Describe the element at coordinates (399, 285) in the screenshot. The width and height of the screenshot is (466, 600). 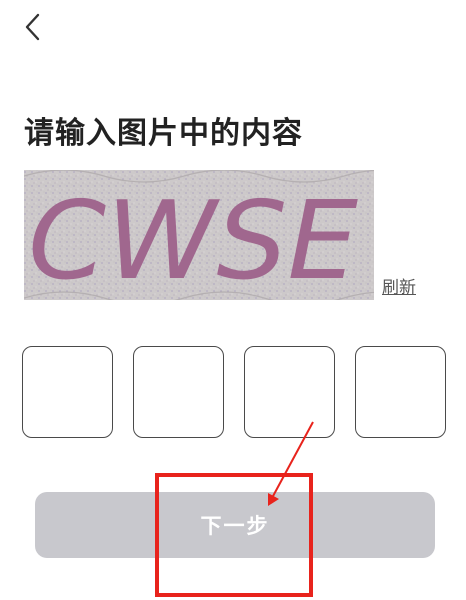
I see `refresh-link: 刷新` at that location.